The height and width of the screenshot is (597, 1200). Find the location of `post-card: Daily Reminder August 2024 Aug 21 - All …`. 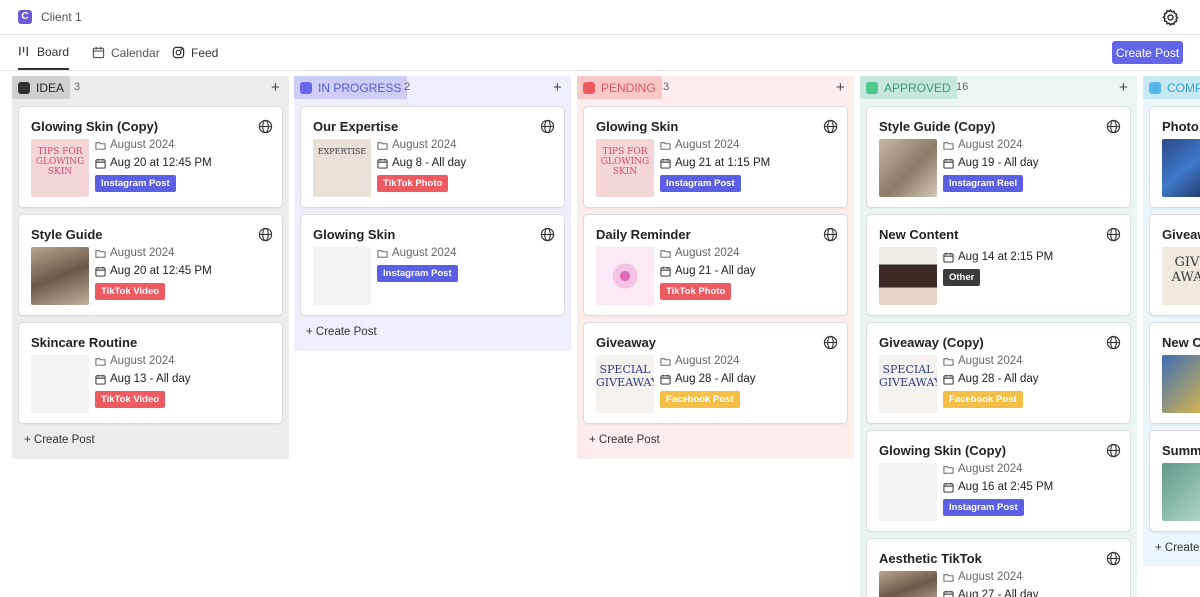

post-card: Daily Reminder August 2024 Aug 21 - All … is located at coordinates (715, 265).